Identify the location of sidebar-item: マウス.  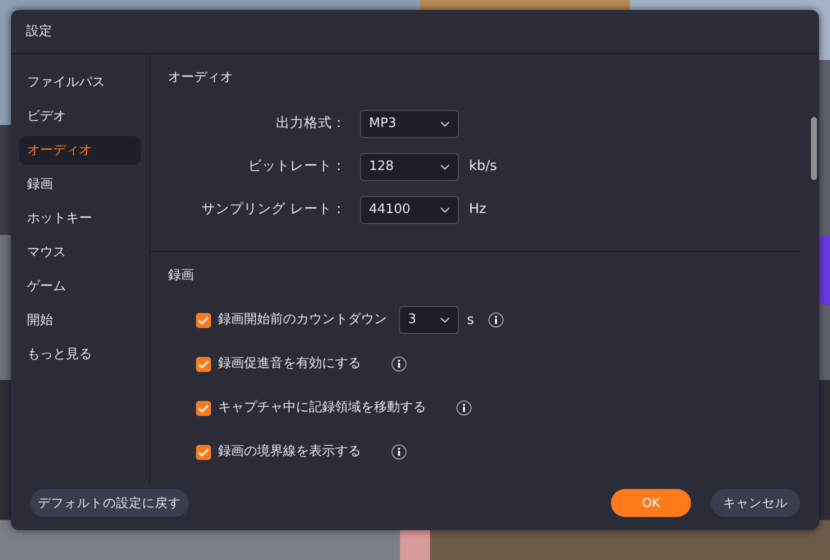
(80, 252).